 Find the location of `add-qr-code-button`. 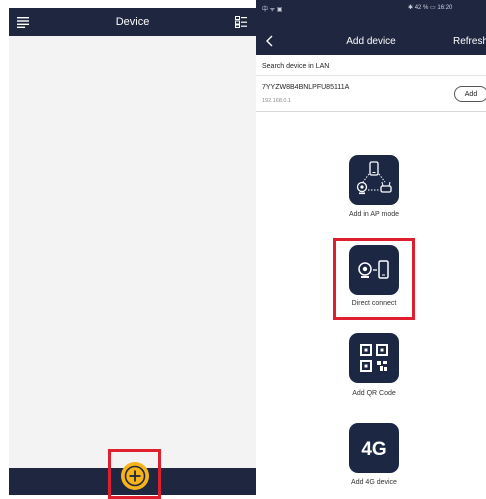

add-qr-code-button is located at coordinates (374, 358).